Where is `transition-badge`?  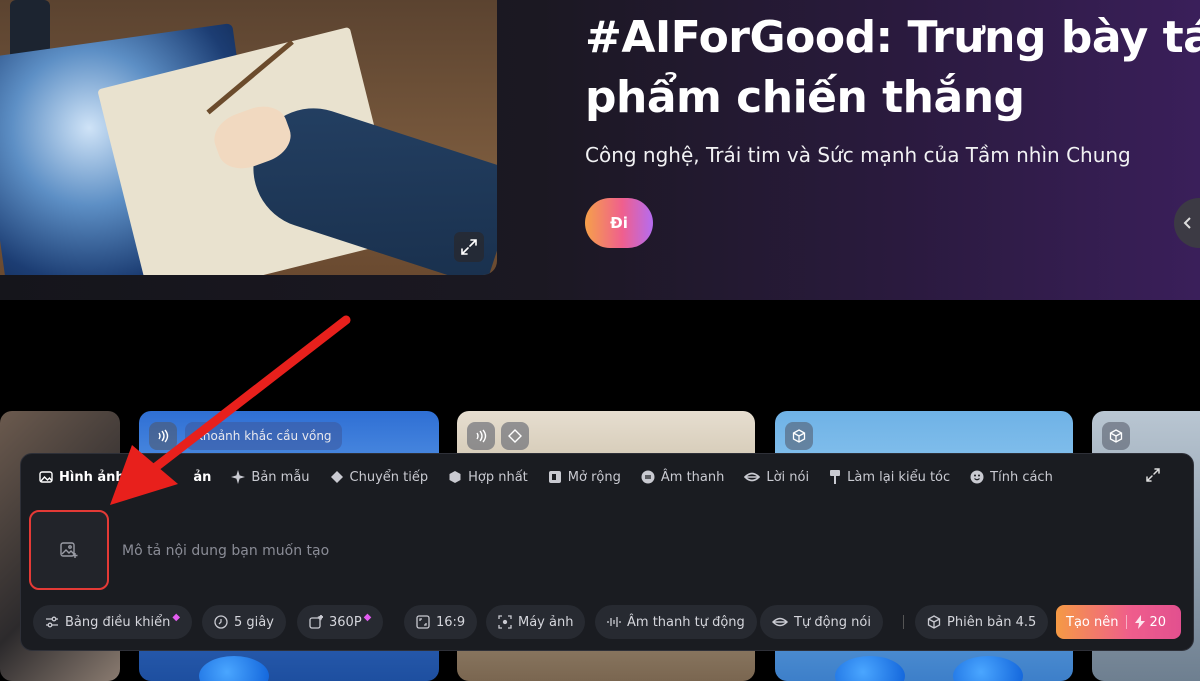 transition-badge is located at coordinates (515, 436).